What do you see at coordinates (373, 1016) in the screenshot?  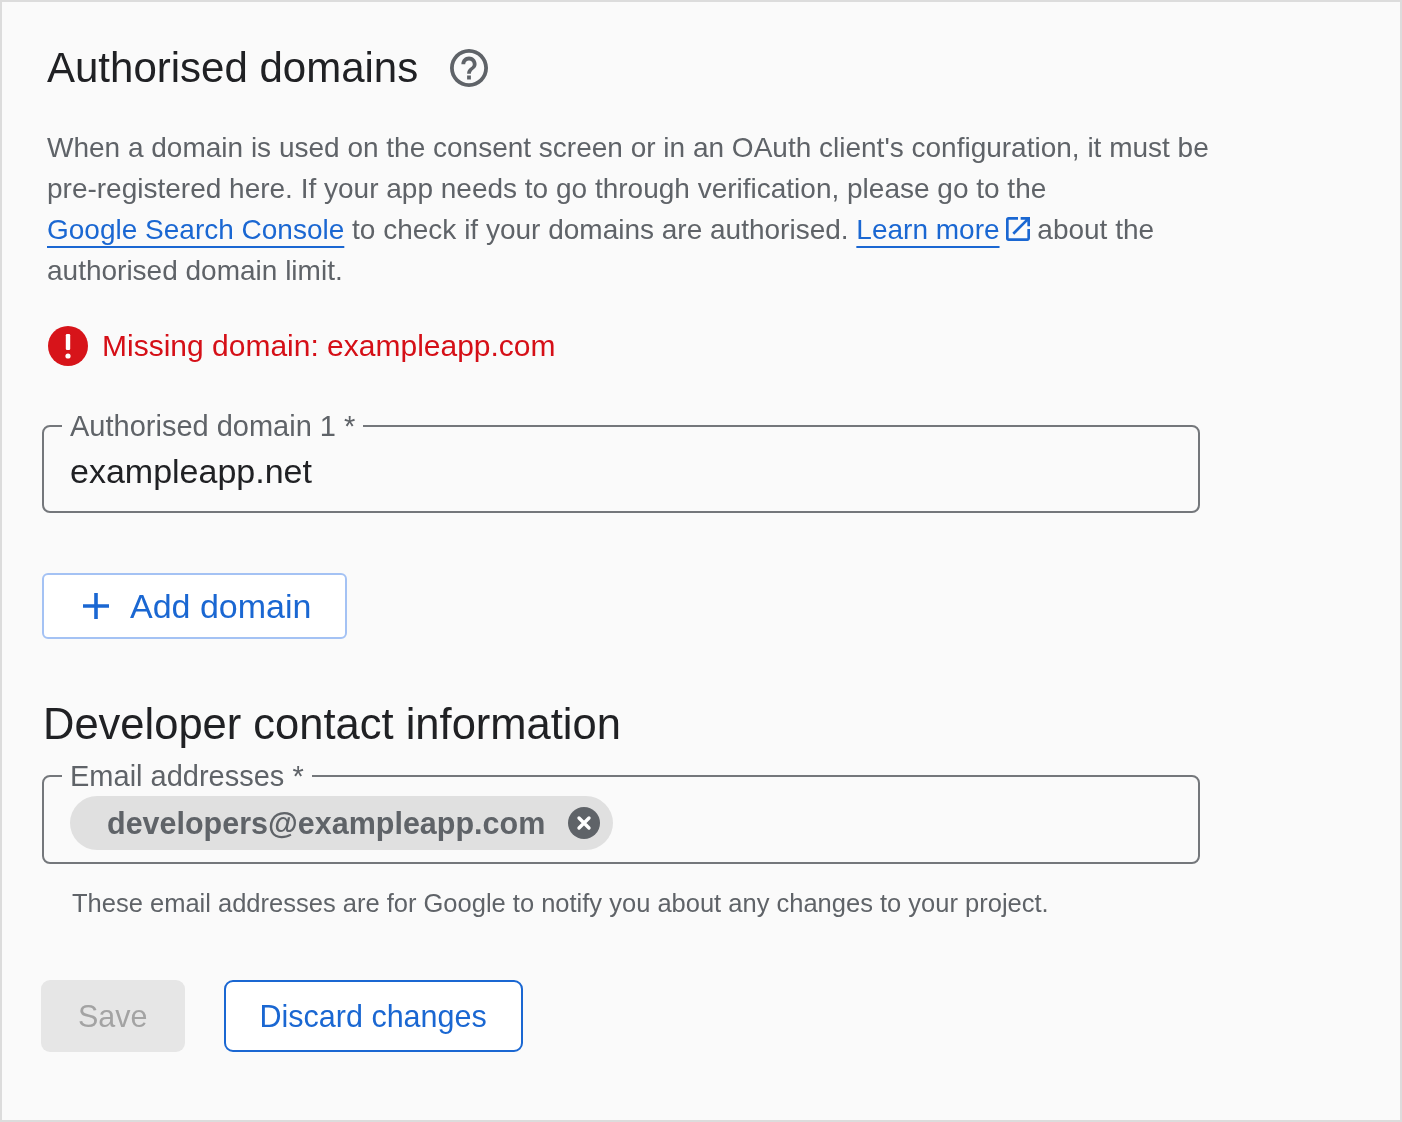 I see `secondary-button: Discard changes` at bounding box center [373, 1016].